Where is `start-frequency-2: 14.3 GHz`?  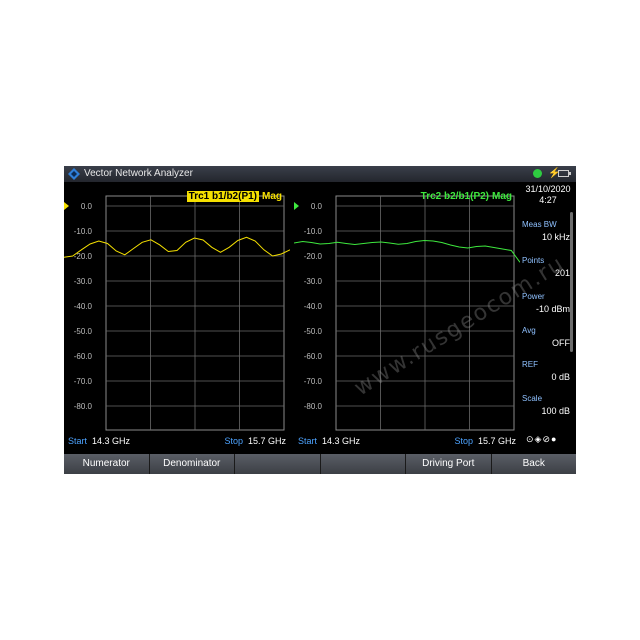
start-frequency-2: 14.3 GHz is located at coordinates (341, 441).